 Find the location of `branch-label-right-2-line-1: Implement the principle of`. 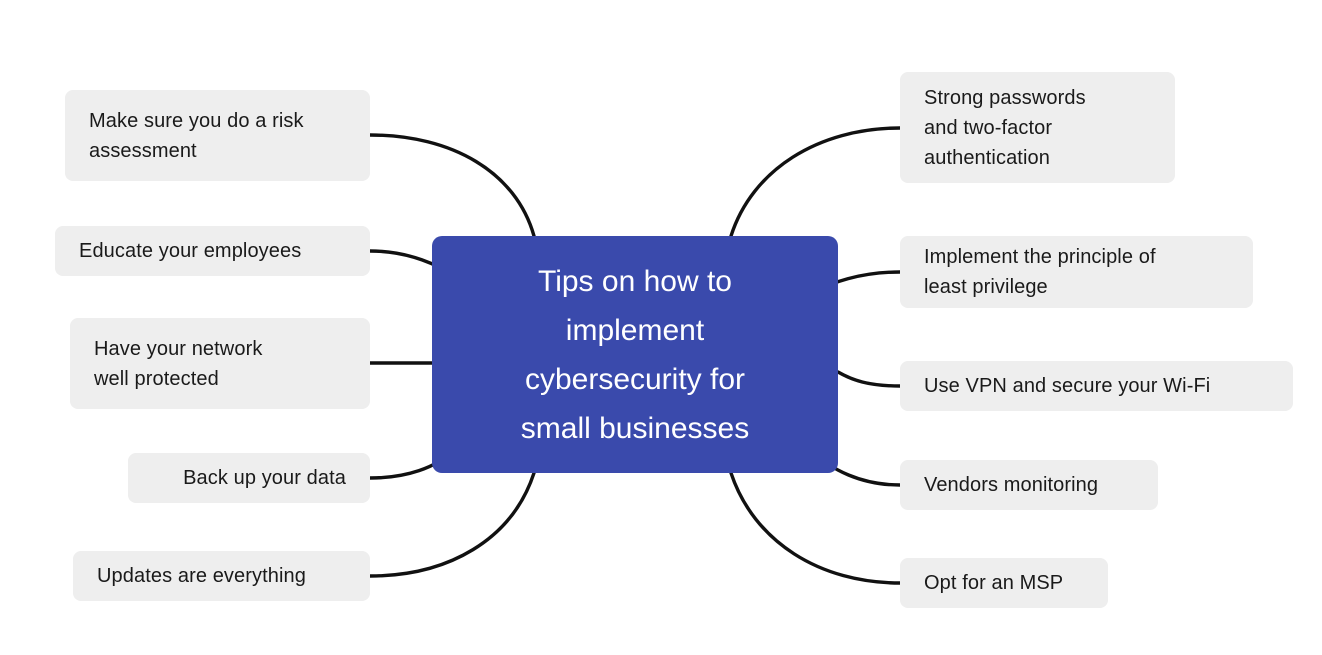

branch-label-right-2-line-1: Implement the principle of is located at coordinates (1040, 257).